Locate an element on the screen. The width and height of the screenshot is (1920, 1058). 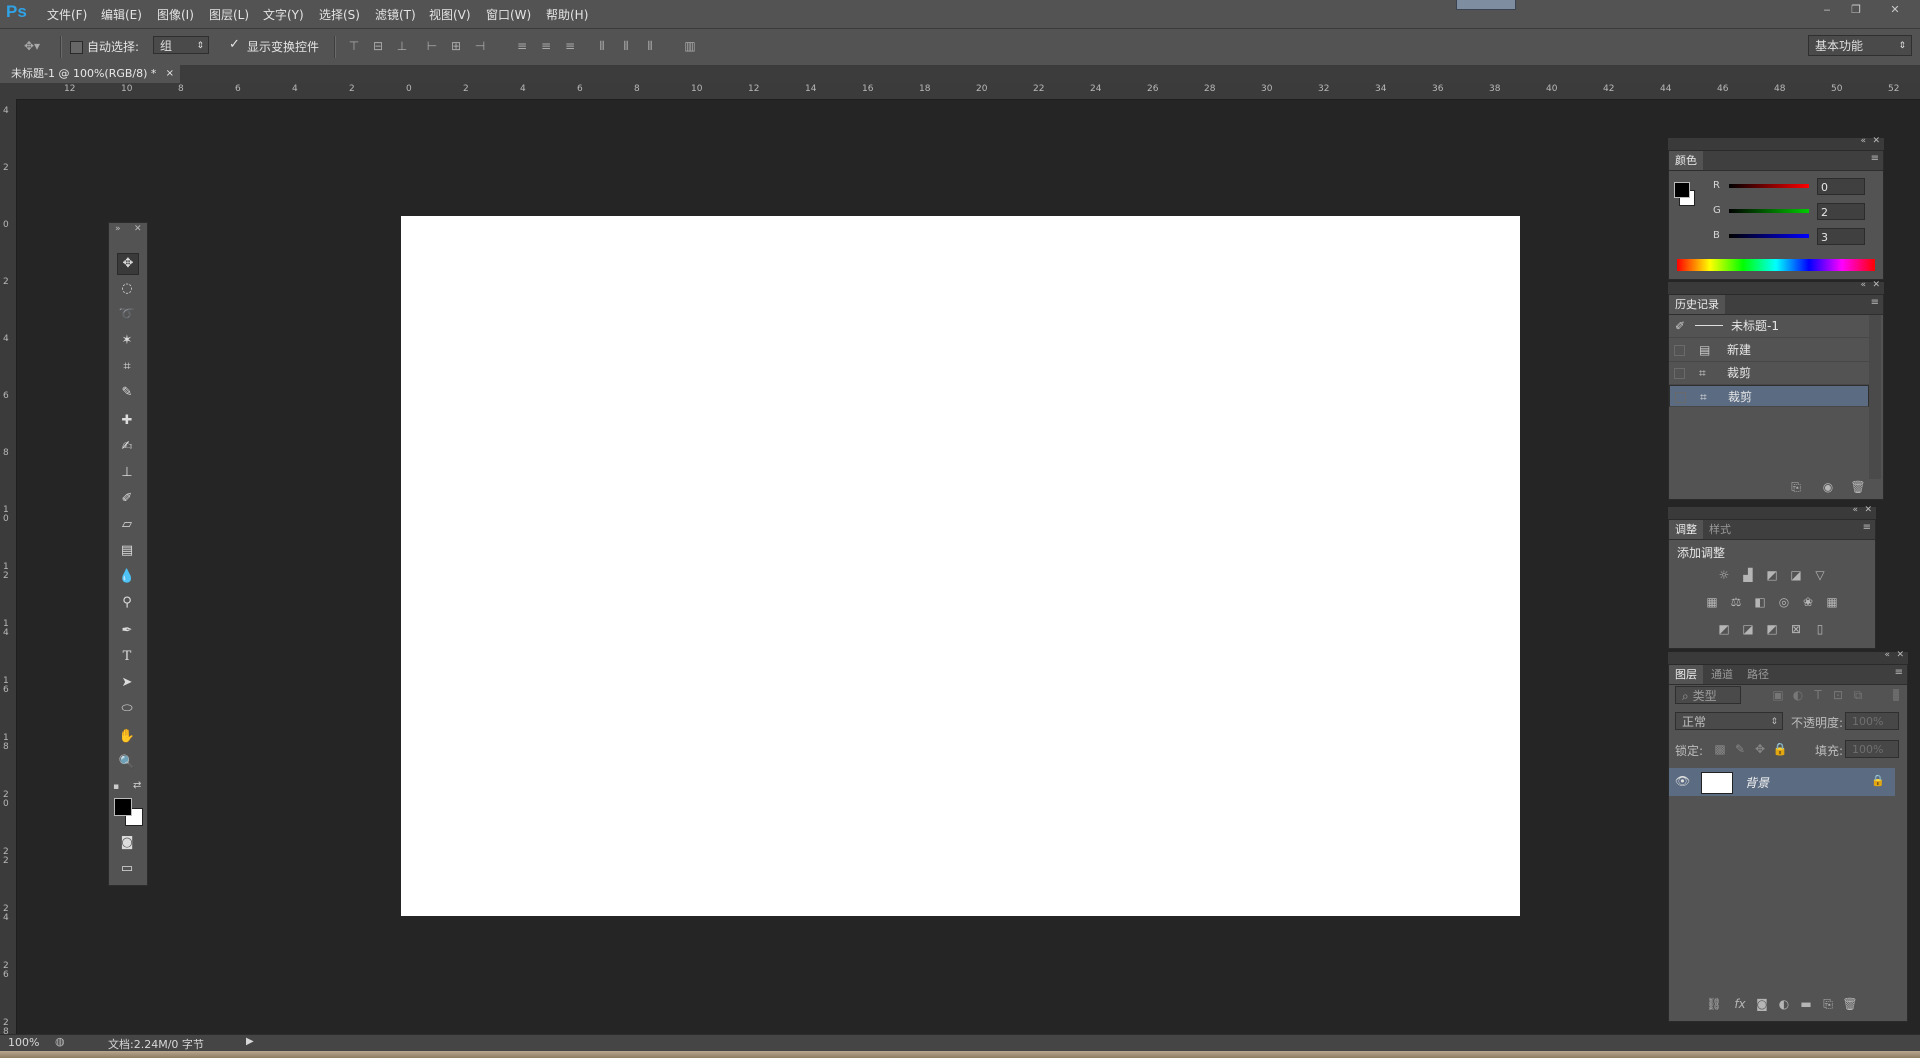
color-spectrum-ramp is located at coordinates (1776, 265).